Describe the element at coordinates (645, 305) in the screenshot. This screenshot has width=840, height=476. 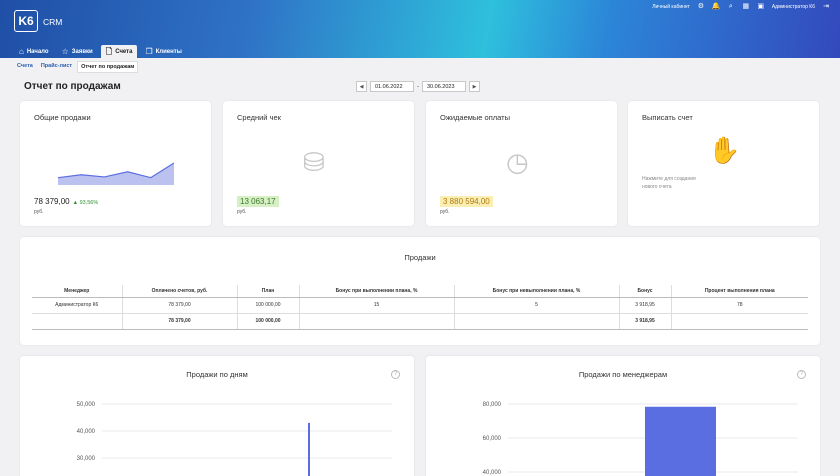
I see `cell-bonus: 3 918,95` at that location.